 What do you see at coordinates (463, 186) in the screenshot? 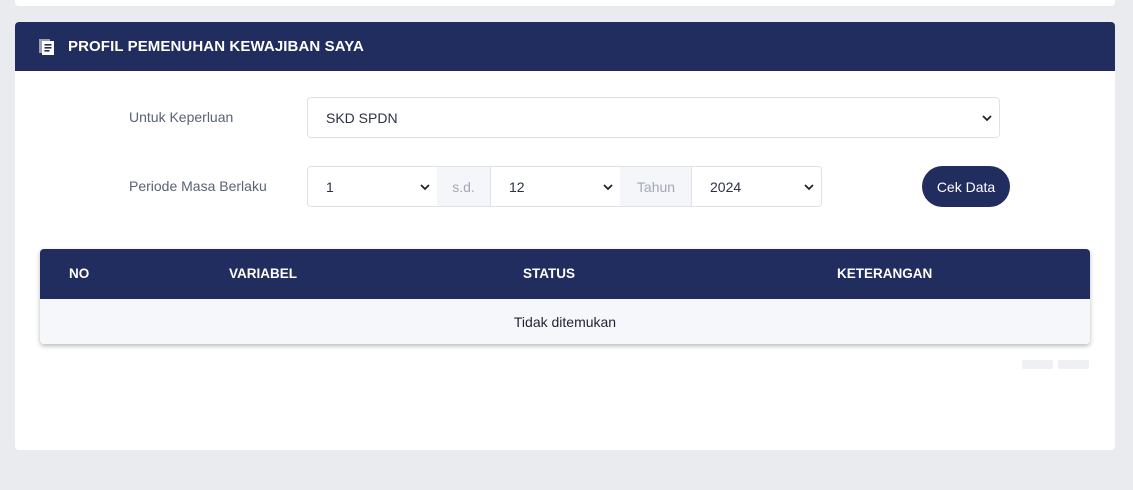
I see `period-separator: s.d.` at bounding box center [463, 186].